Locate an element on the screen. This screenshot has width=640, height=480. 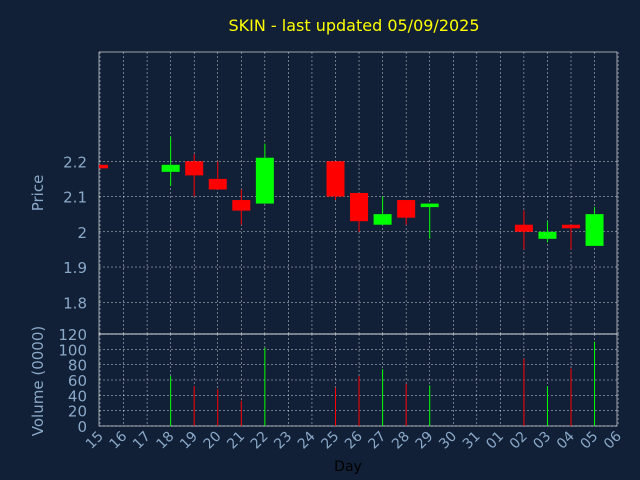
x-tick-label: 02 is located at coordinates (519, 441).